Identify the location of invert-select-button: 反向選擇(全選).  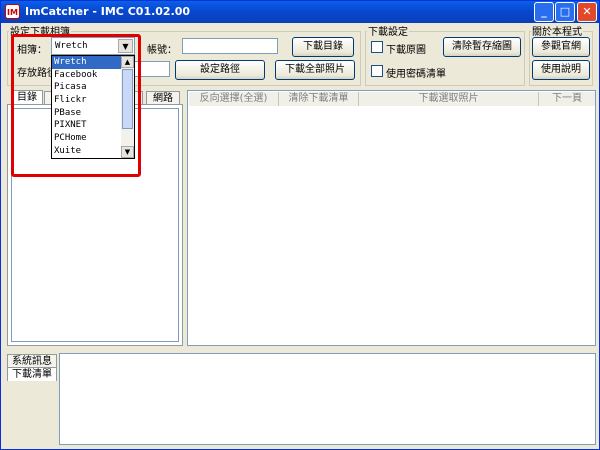
(234, 99).